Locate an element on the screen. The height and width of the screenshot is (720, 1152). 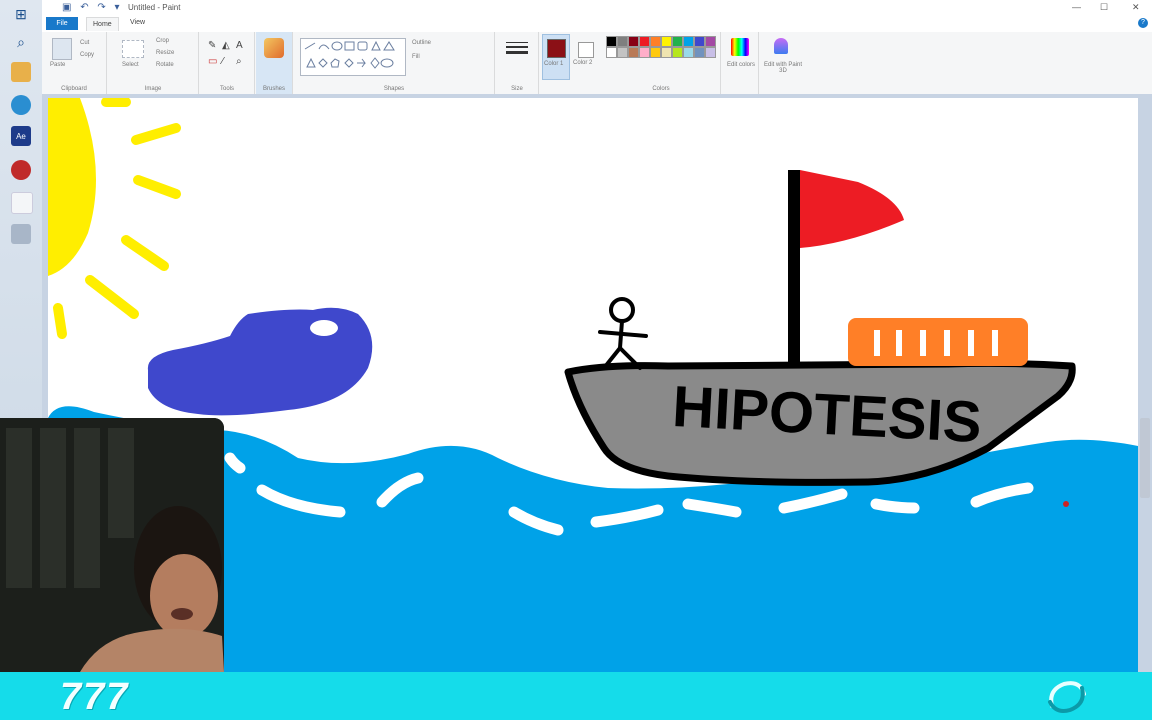
shapes-gallery is located at coordinates (353, 57).